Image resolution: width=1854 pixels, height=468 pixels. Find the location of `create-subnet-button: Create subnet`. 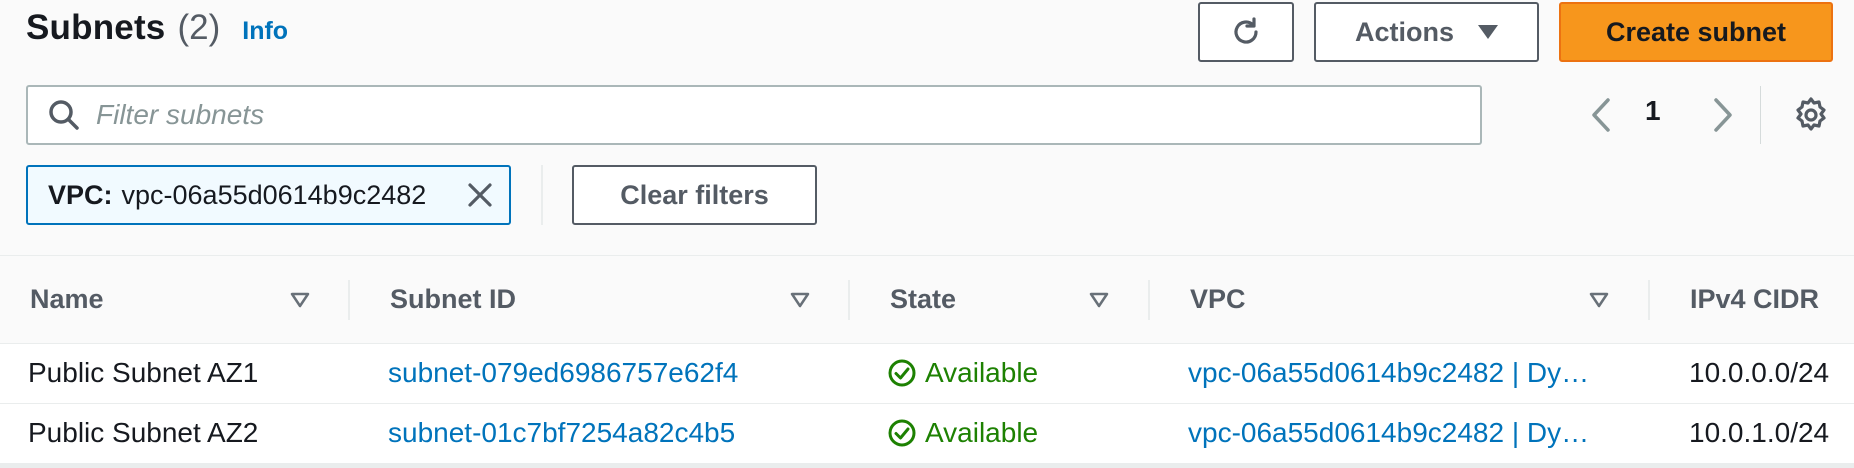

create-subnet-button: Create subnet is located at coordinates (1696, 32).